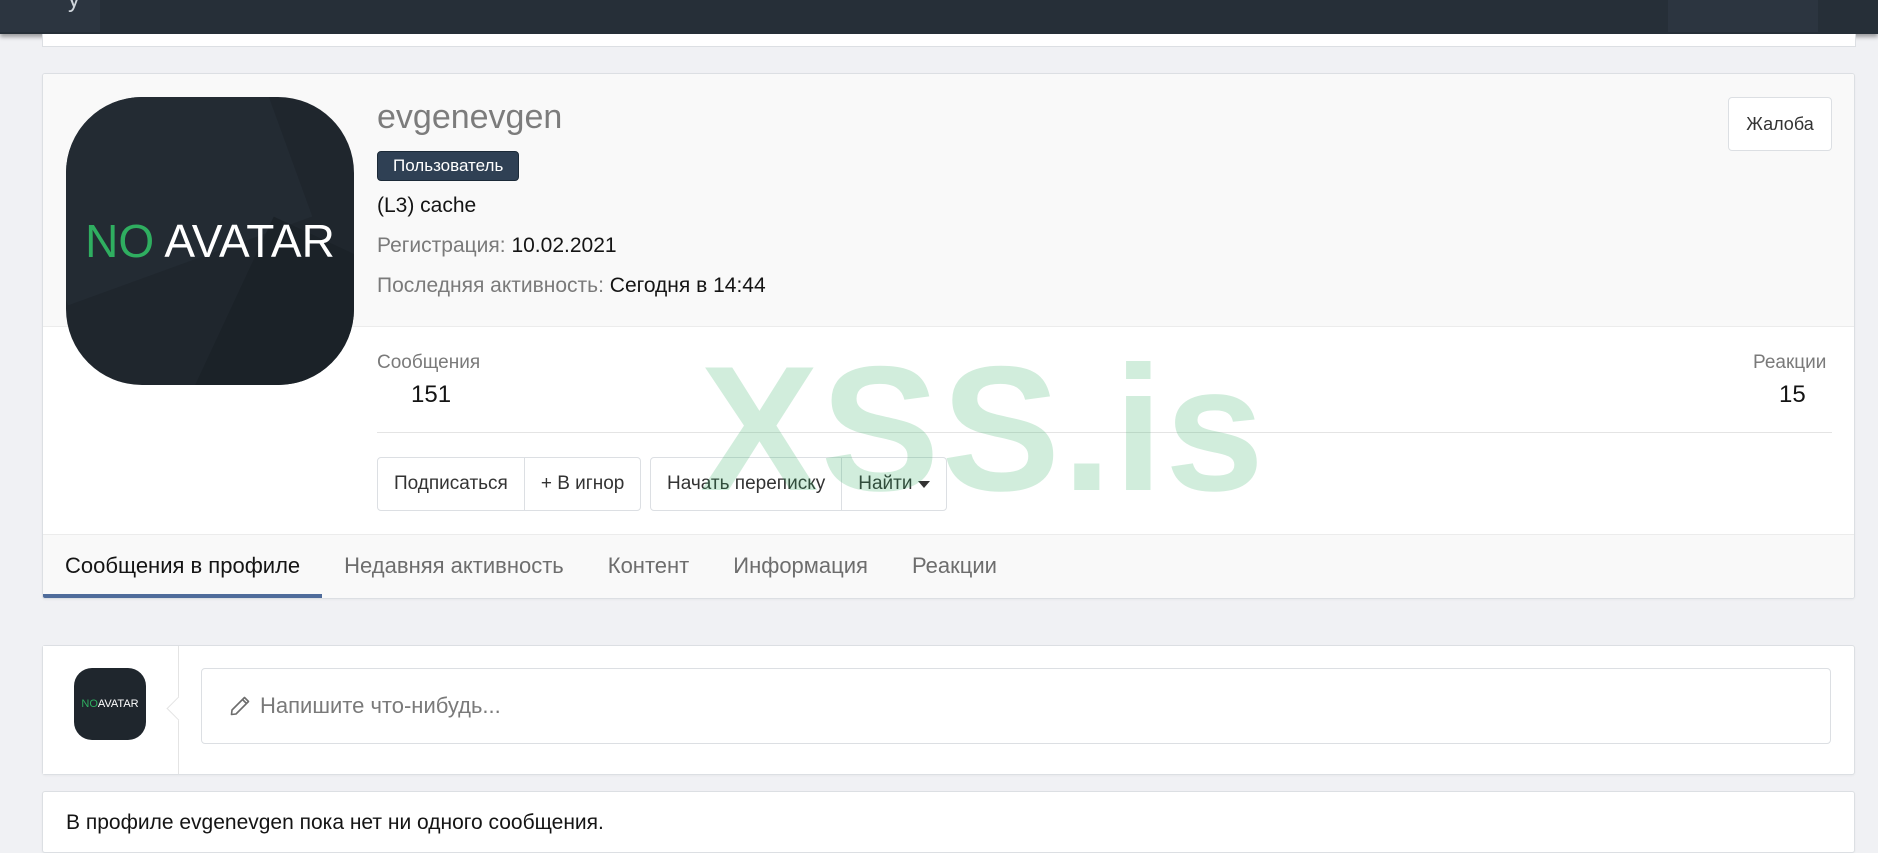 This screenshot has height=853, width=1878. What do you see at coordinates (571, 285) in the screenshot?
I see `last-activity: Последняя активность: Сегодня в 14:44` at bounding box center [571, 285].